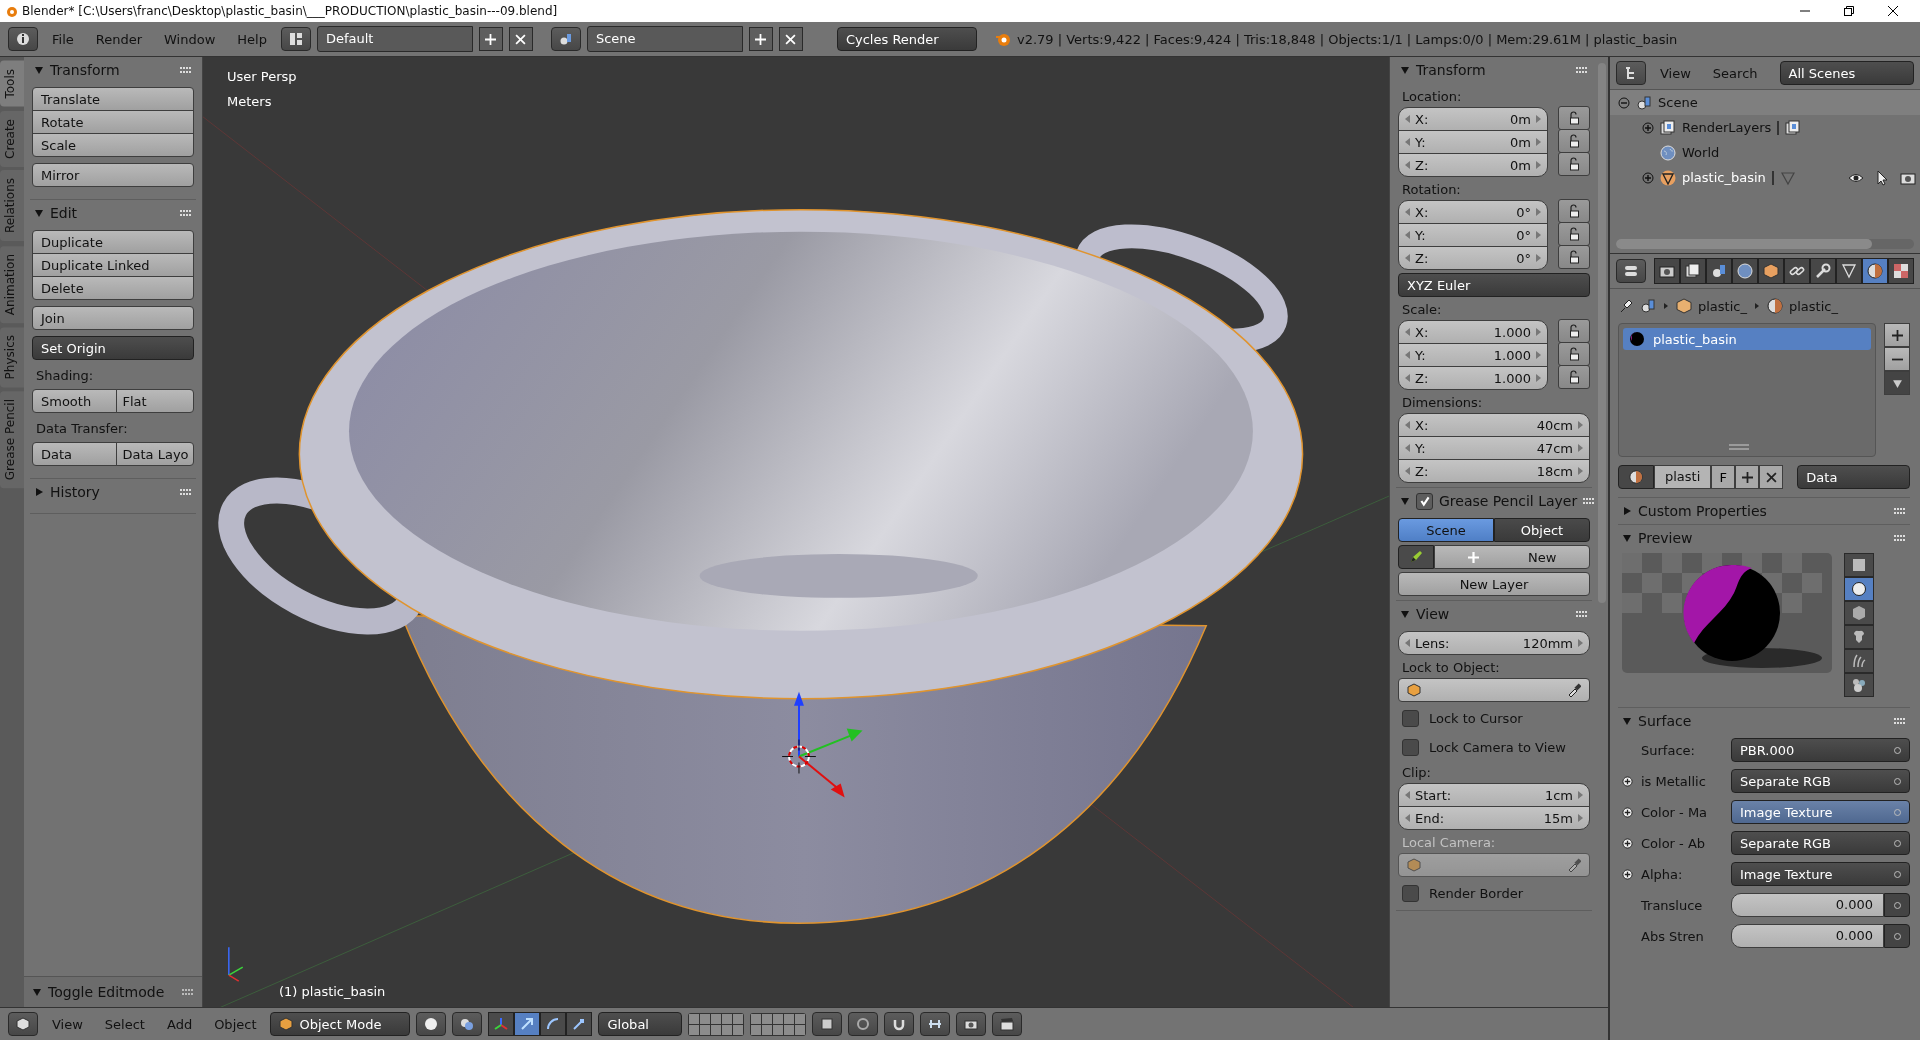  What do you see at coordinates (1007, 1024) in the screenshot?
I see `opengl-animation-button` at bounding box center [1007, 1024].